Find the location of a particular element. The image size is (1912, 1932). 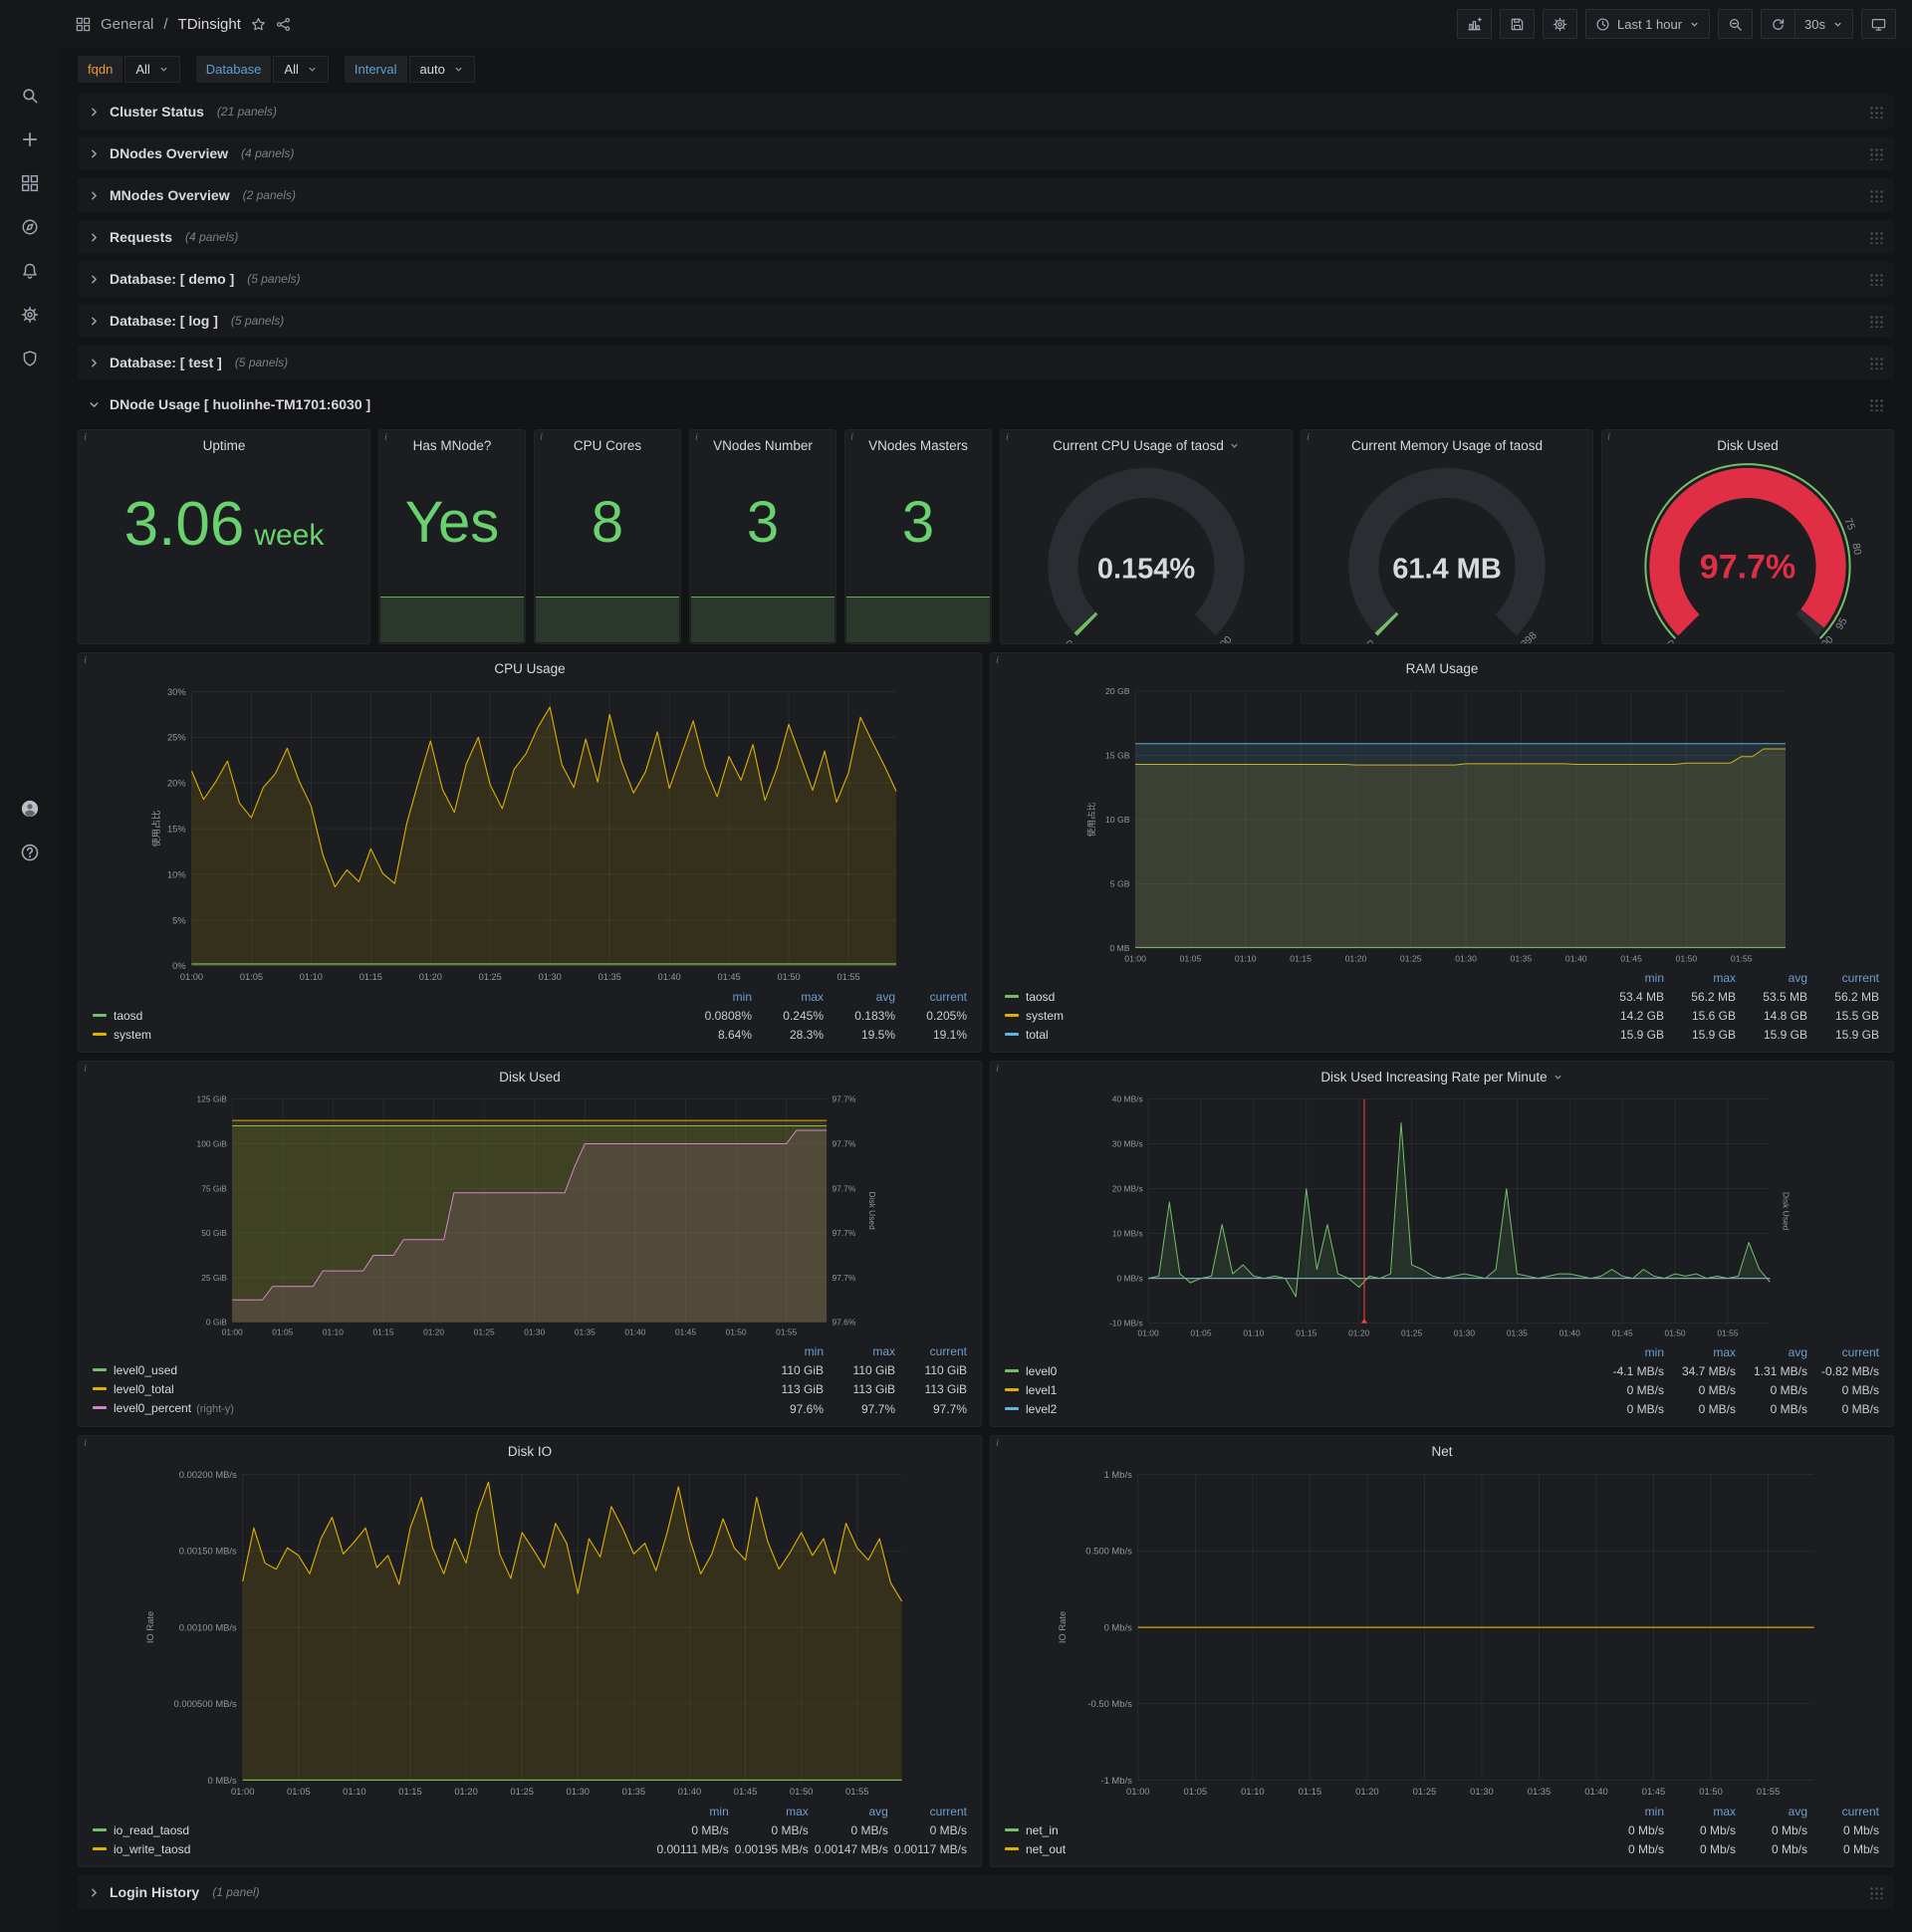

panel-title: Net is located at coordinates (1442, 1451).